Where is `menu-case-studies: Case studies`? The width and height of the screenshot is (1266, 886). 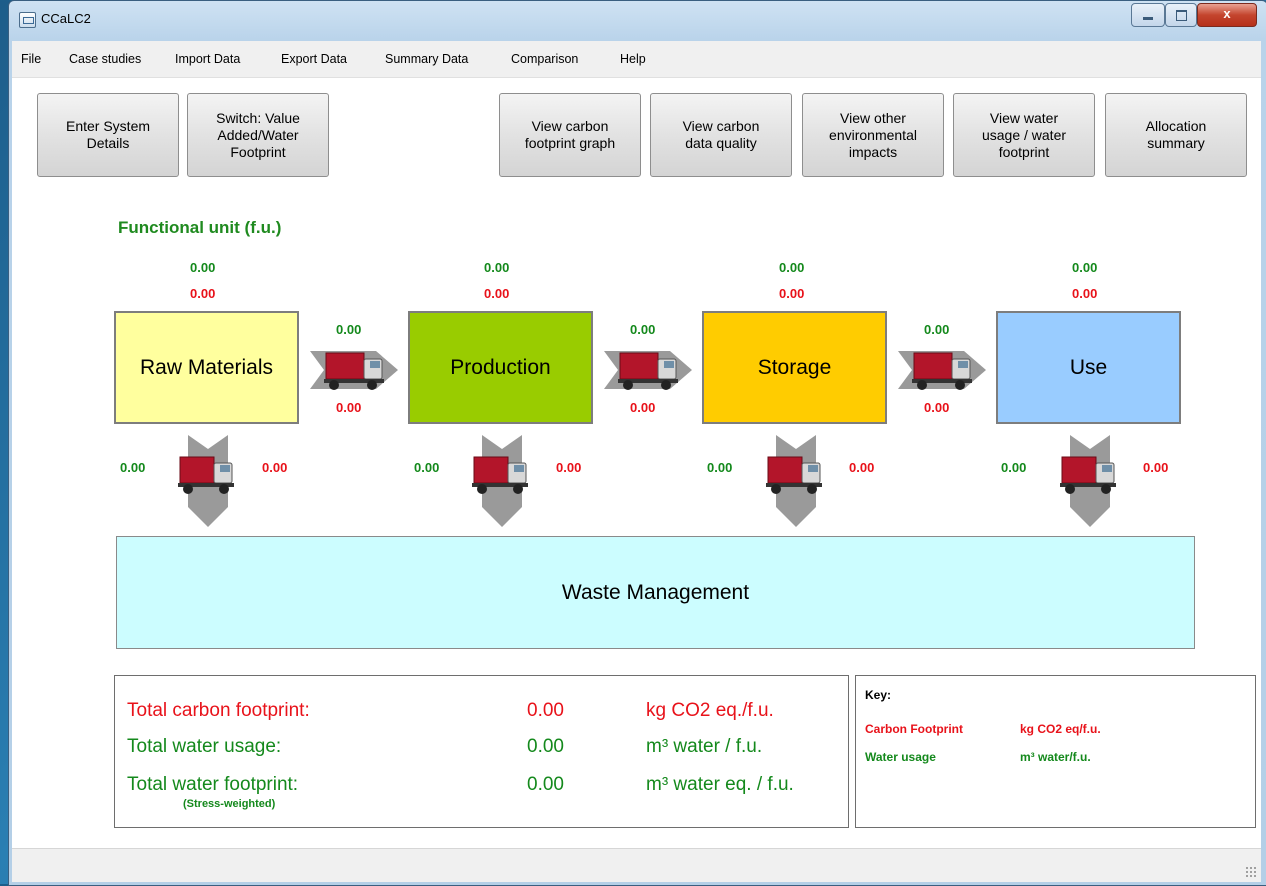
menu-case-studies: Case studies is located at coordinates (105, 59).